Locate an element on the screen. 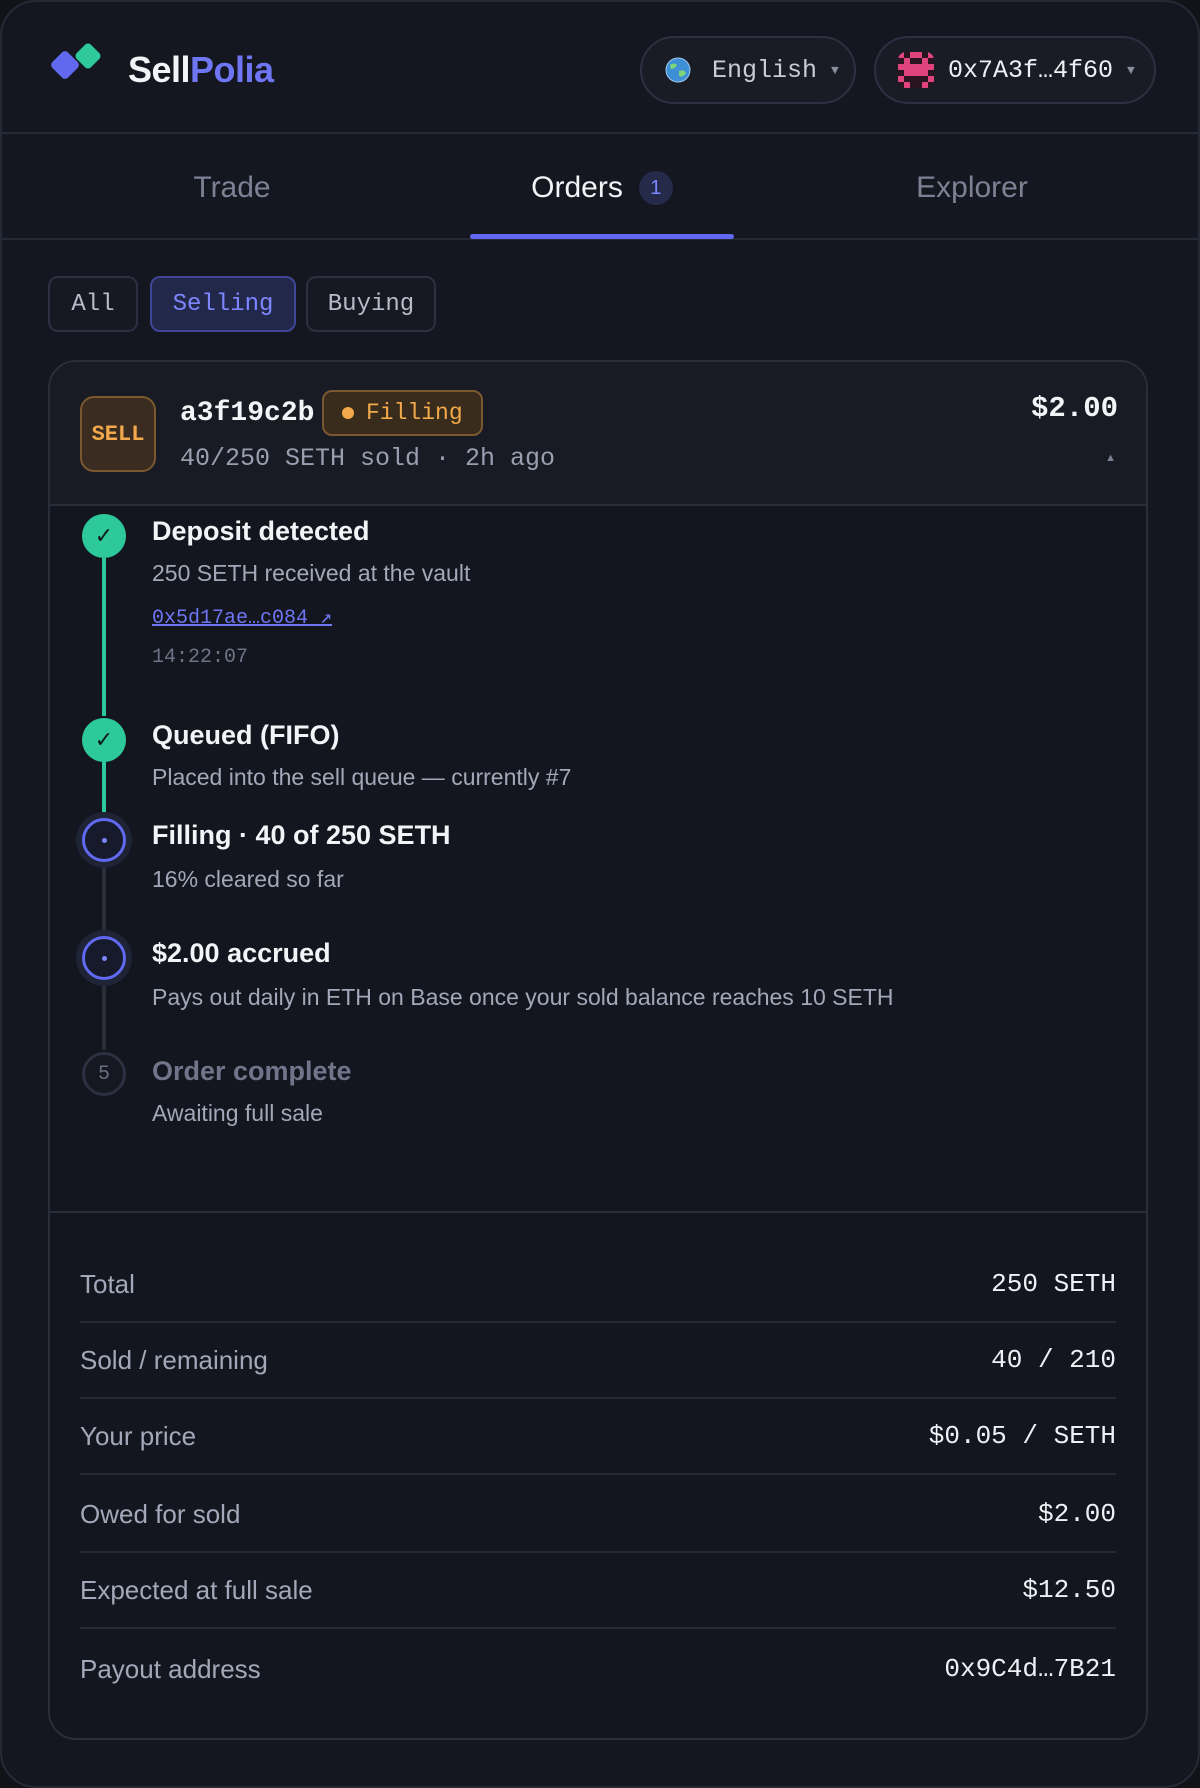 The image size is (1200, 1788). tab-explorer: Explorer is located at coordinates (970, 188).